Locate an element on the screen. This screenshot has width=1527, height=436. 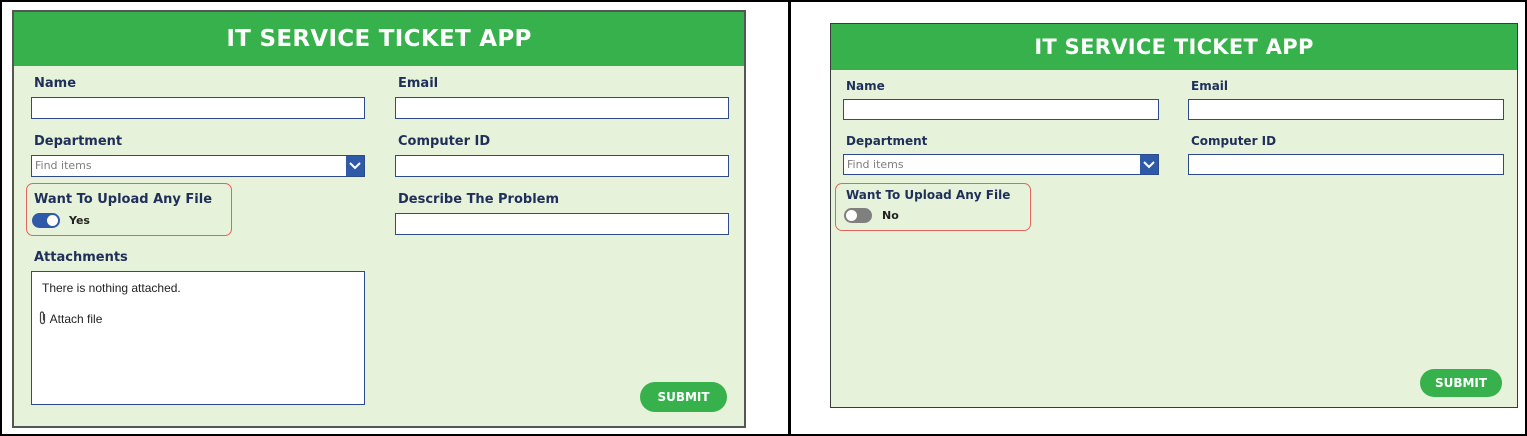
left-department-placeholder: Find items is located at coordinates (63, 165).